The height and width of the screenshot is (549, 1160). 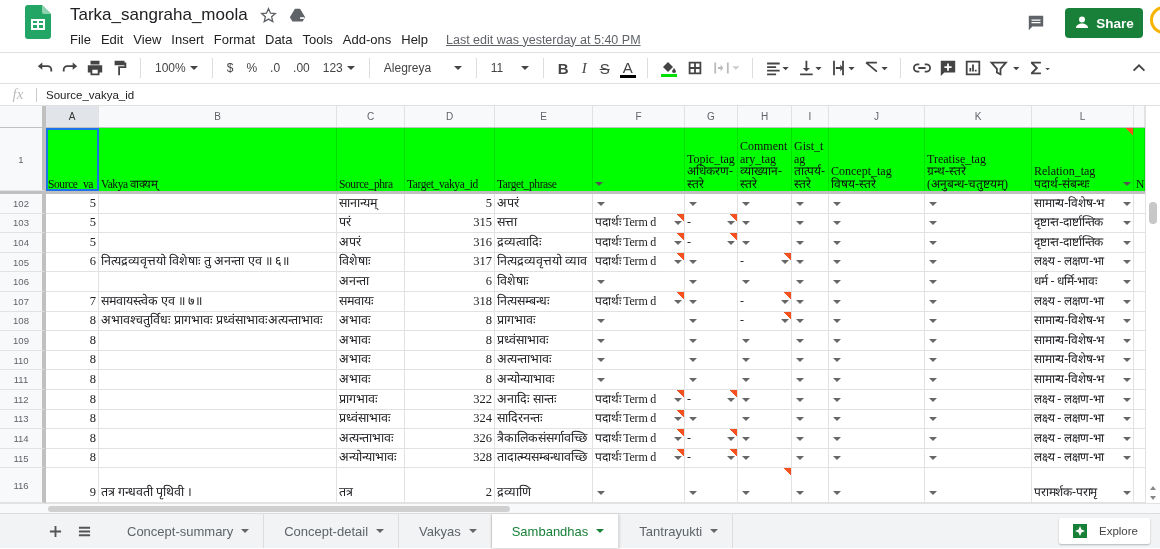 What do you see at coordinates (23, 439) in the screenshot?
I see `row-header: 114` at bounding box center [23, 439].